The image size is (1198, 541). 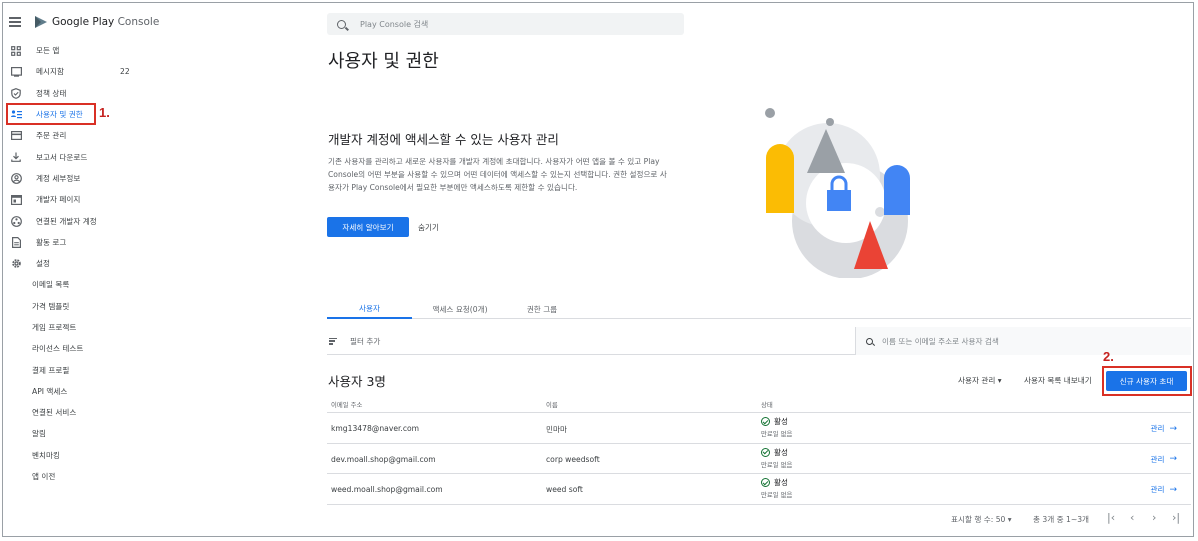 What do you see at coordinates (16, 242) in the screenshot?
I see `document-icon` at bounding box center [16, 242].